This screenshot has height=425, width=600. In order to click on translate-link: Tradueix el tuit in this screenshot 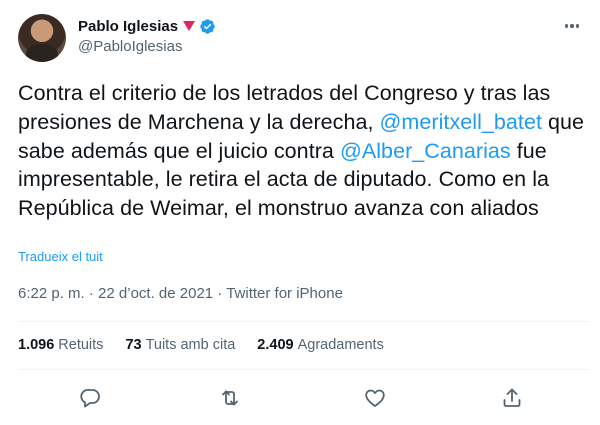, I will do `click(60, 256)`.